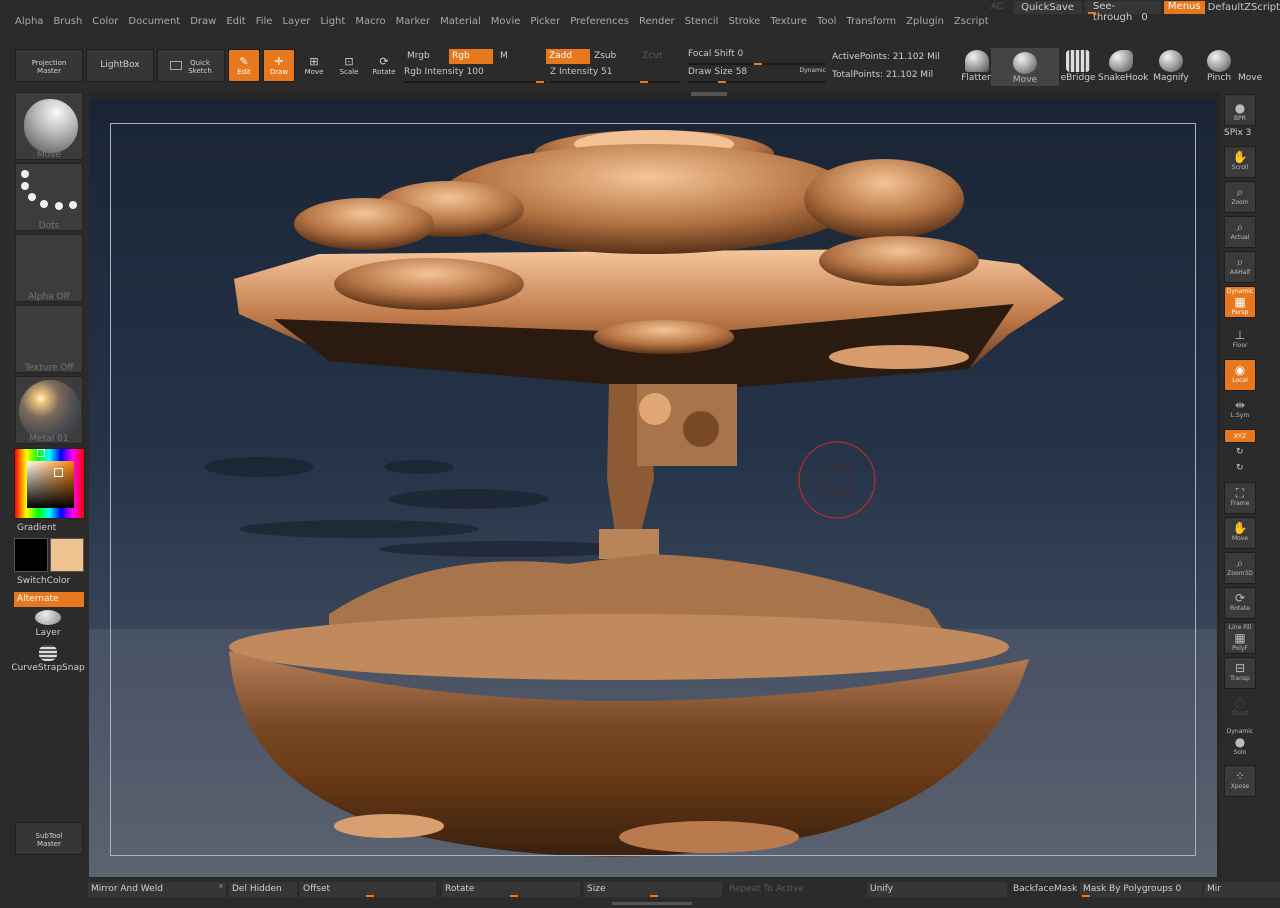 The height and width of the screenshot is (908, 1280). What do you see at coordinates (1237, 133) in the screenshot?
I see `spix-slider: SPix 3` at bounding box center [1237, 133].